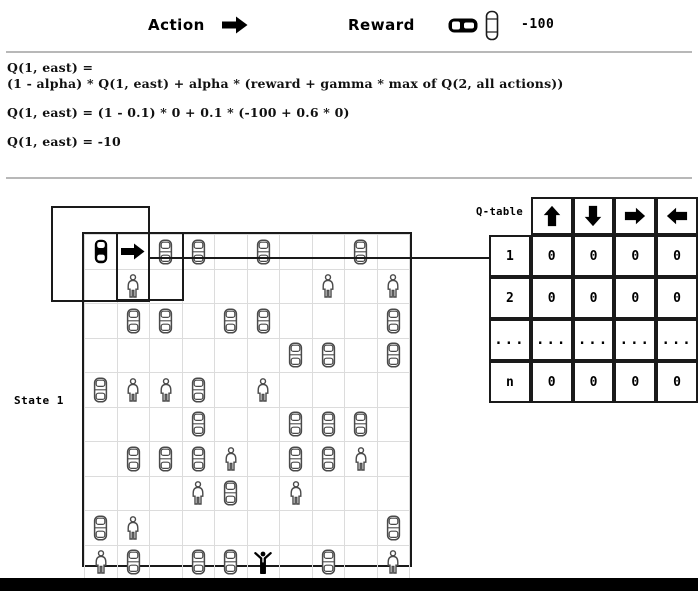 The image size is (698, 591). What do you see at coordinates (361, 390) in the screenshot?
I see `gridworld-cell-r5-c9` at bounding box center [361, 390].